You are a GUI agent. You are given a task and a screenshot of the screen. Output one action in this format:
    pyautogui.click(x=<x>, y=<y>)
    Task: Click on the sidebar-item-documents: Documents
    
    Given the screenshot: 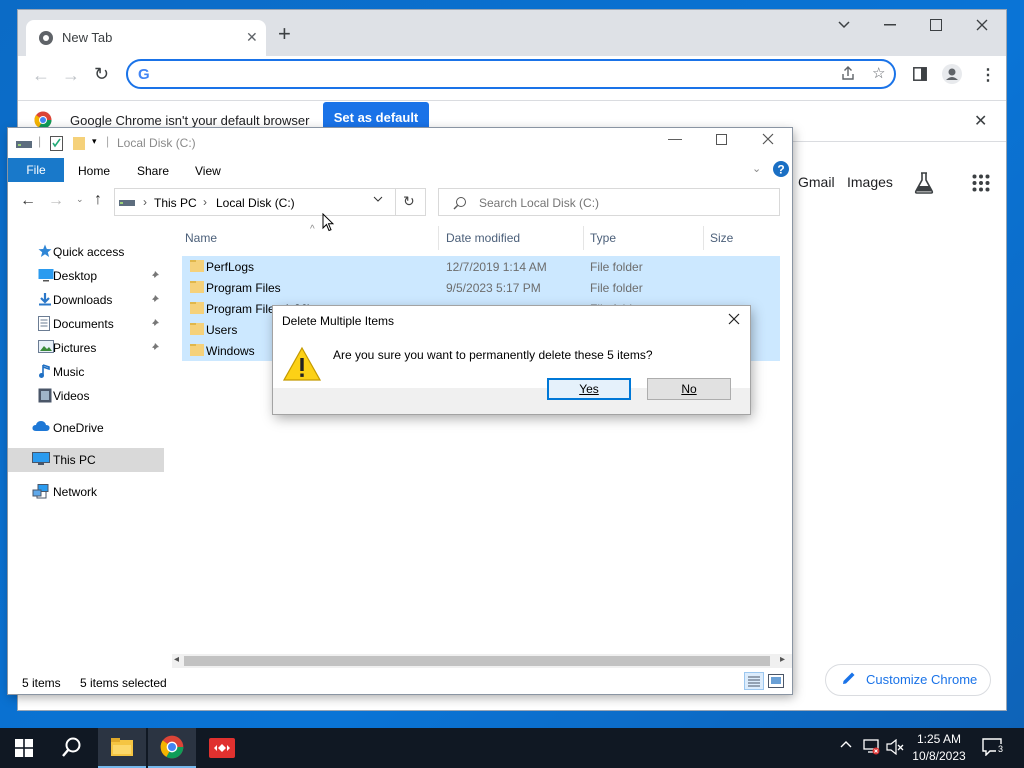 What is the action you would take?
    pyautogui.click(x=86, y=324)
    